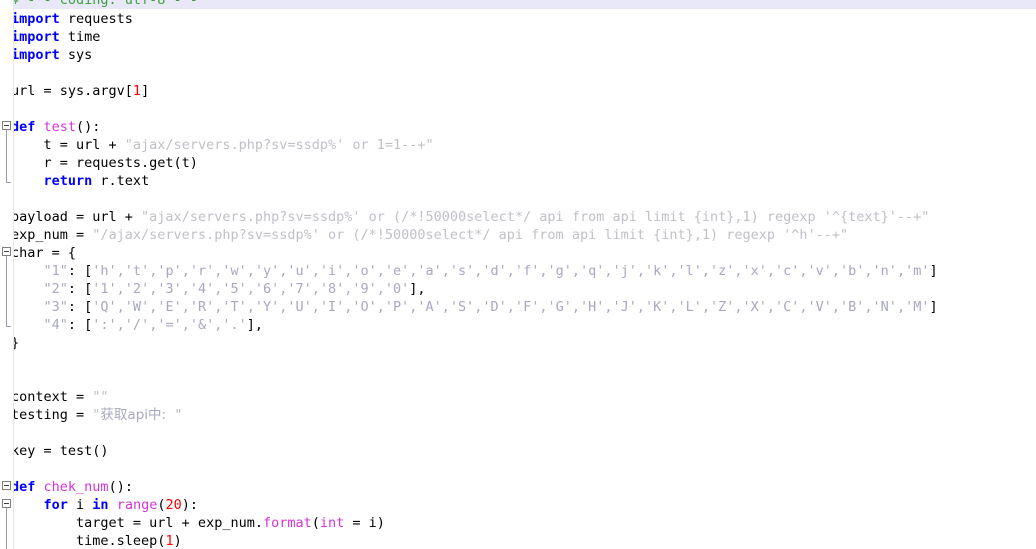  Describe the element at coordinates (60, 451) in the screenshot. I see `code-token-plain: key = test()` at that location.